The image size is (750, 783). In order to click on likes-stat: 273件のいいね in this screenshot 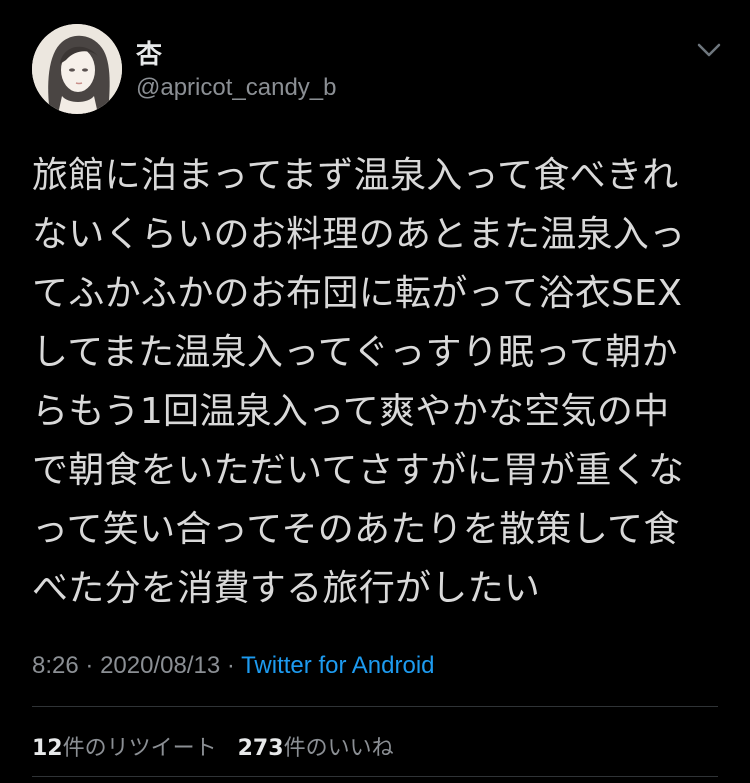, I will do `click(316, 748)`.